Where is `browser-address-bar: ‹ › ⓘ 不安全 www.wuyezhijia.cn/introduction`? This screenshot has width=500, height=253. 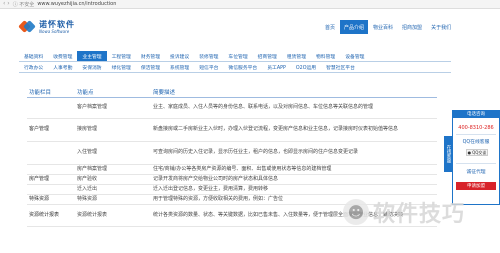 browser-address-bar: ‹ › ⓘ 不安全 www.wuyezhijia.cn/introduction is located at coordinates (250, 4).